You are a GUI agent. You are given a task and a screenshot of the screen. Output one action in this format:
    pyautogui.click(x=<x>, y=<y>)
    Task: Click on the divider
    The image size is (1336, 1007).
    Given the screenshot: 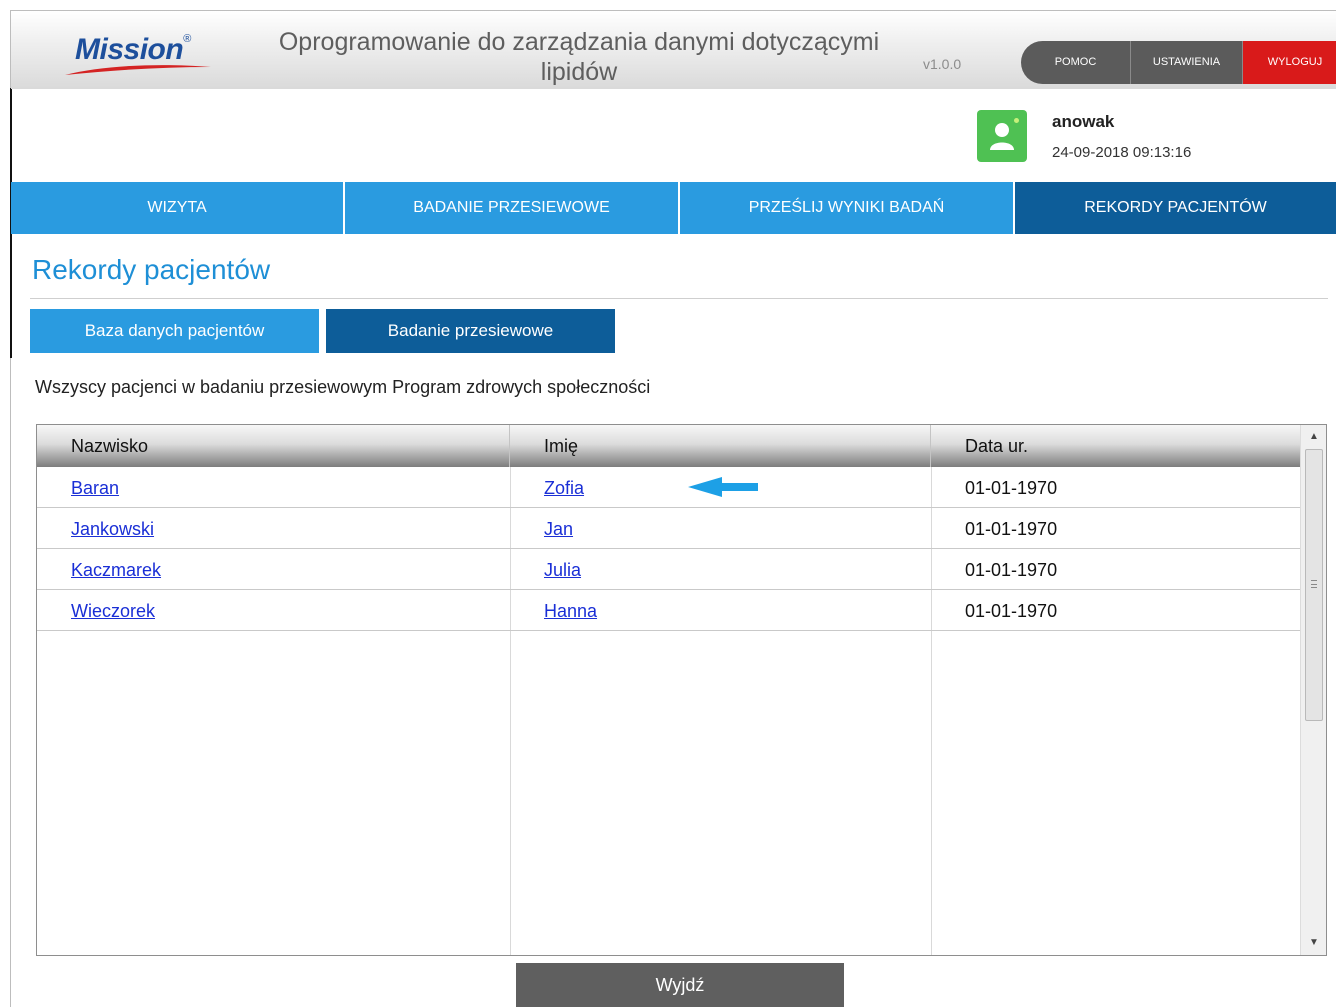 What is the action you would take?
    pyautogui.click(x=679, y=298)
    